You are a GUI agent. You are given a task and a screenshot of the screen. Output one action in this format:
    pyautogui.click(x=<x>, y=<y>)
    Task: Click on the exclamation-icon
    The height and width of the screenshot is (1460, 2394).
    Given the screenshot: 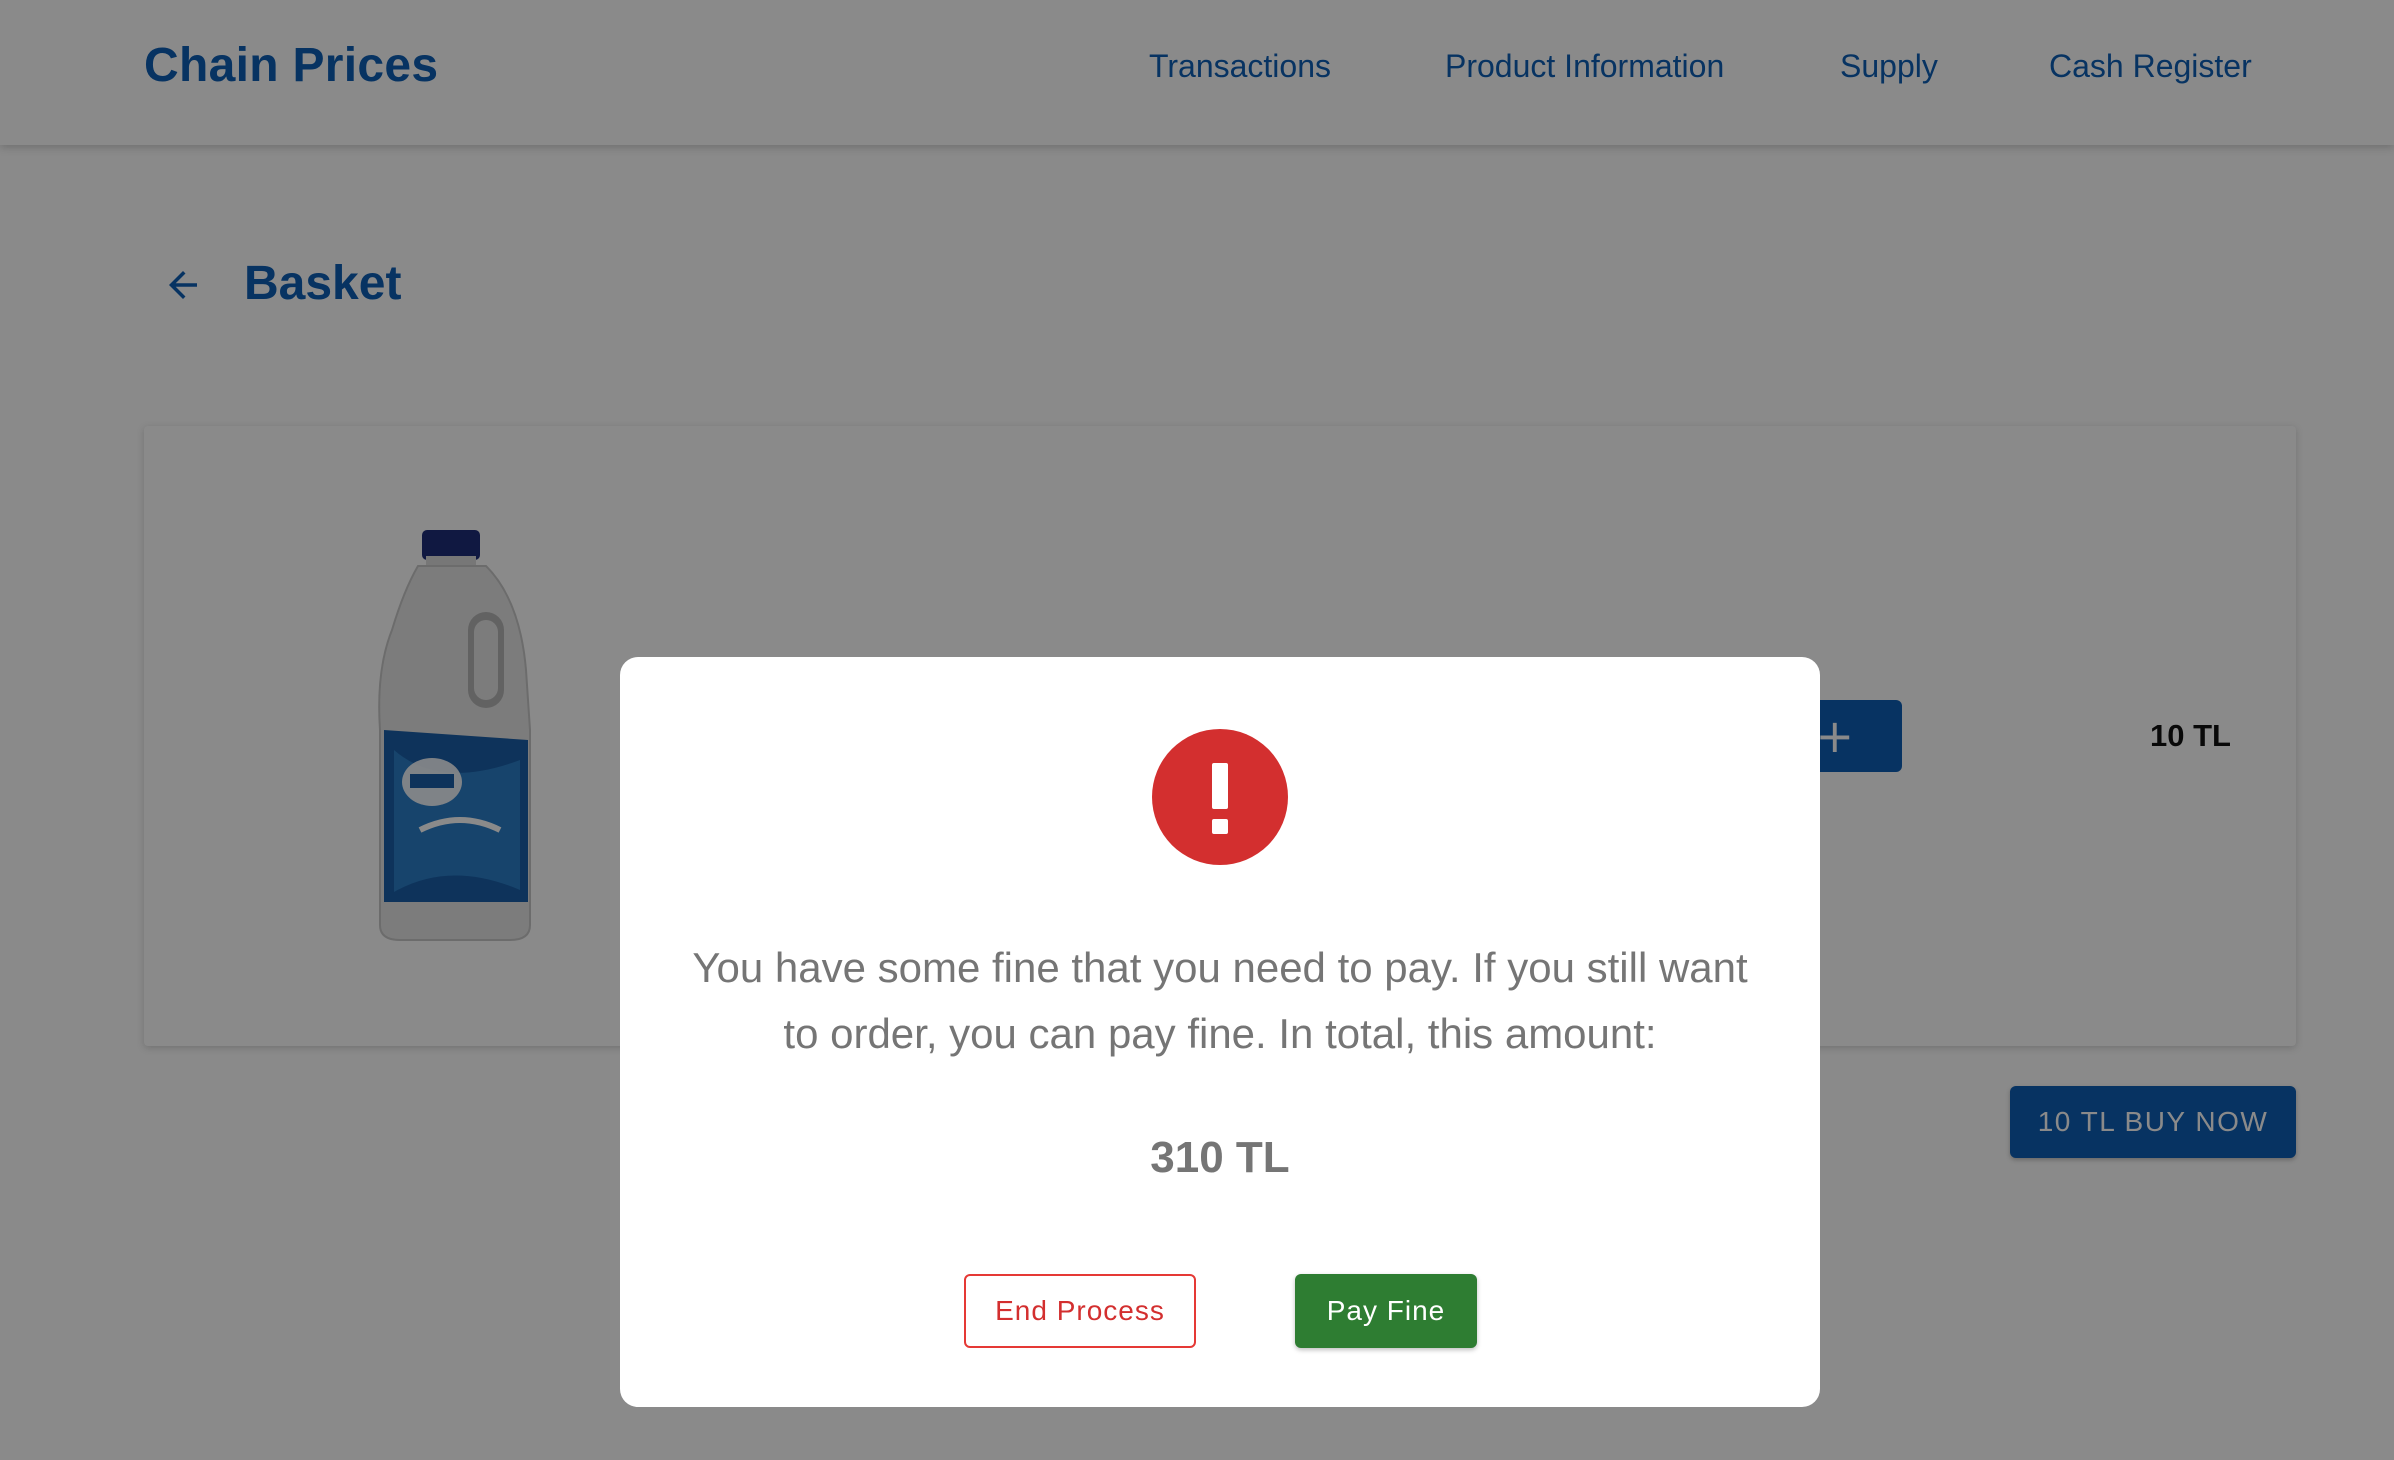 What is the action you would take?
    pyautogui.click(x=1220, y=797)
    